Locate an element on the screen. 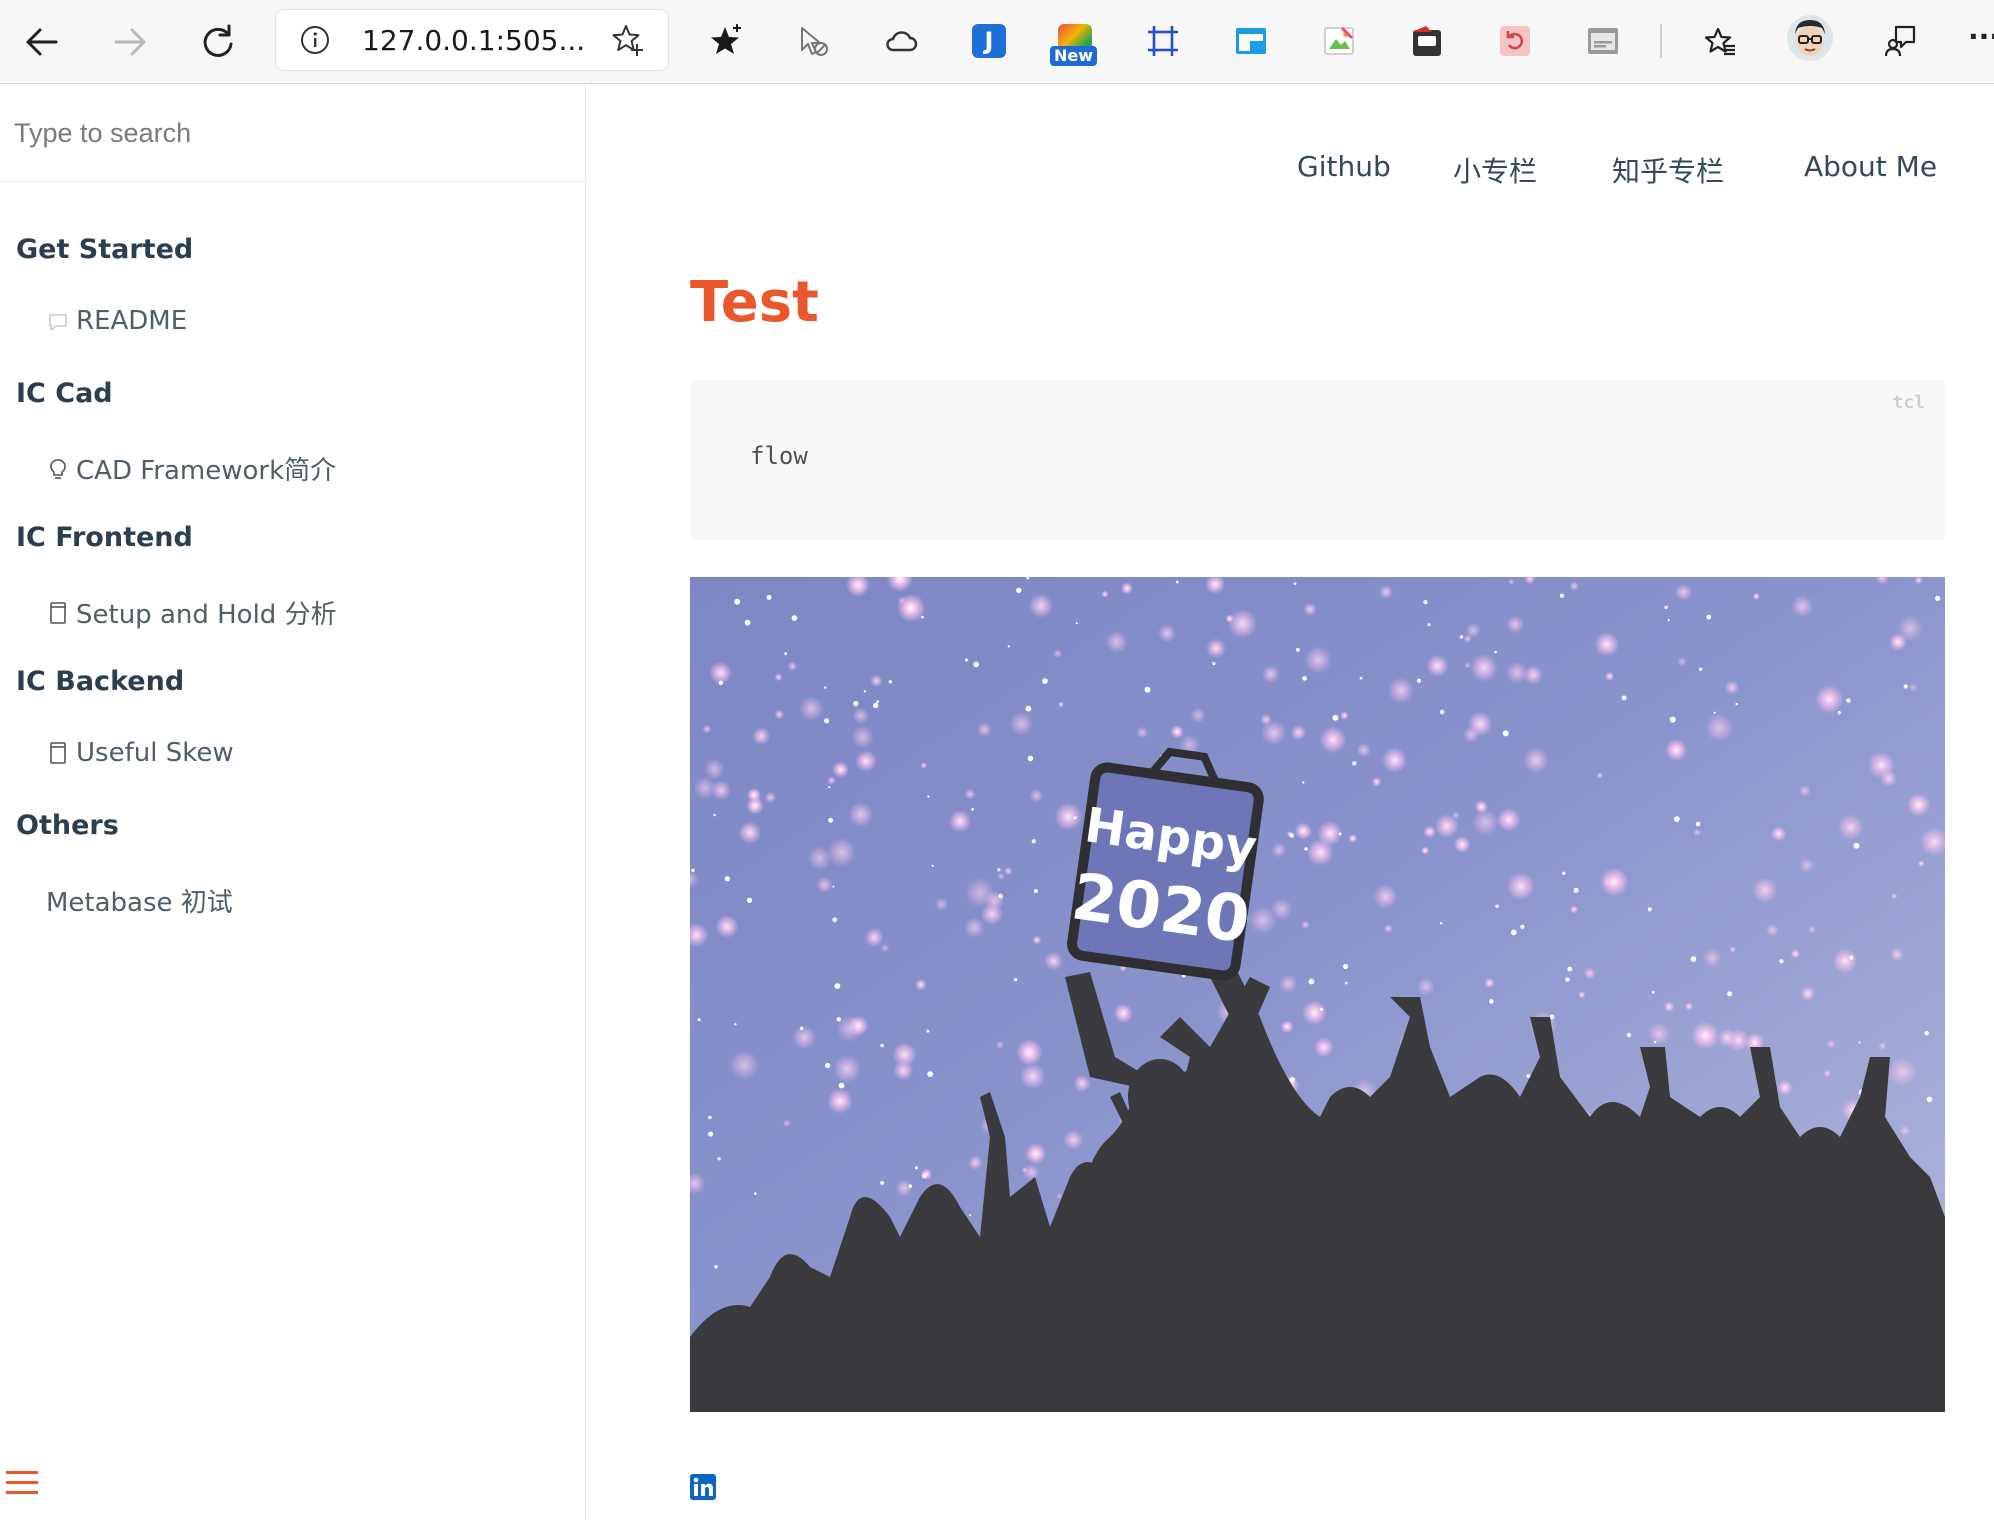 The height and width of the screenshot is (1520, 1994). code-text: flow is located at coordinates (779, 456).